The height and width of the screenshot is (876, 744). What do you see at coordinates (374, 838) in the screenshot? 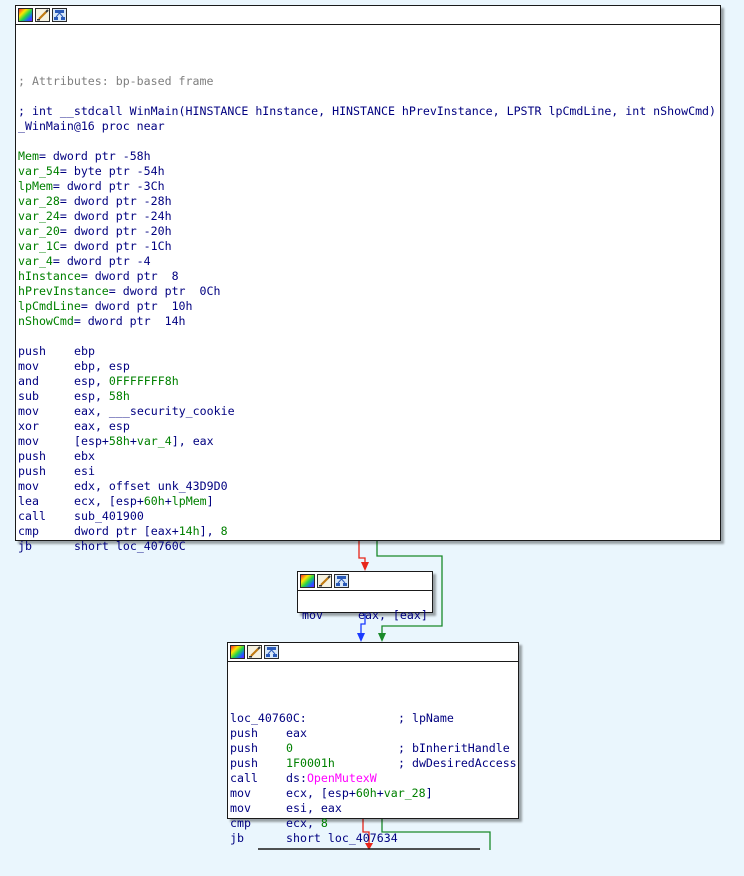
I see `instruction-line: jb short loc_407634` at bounding box center [374, 838].